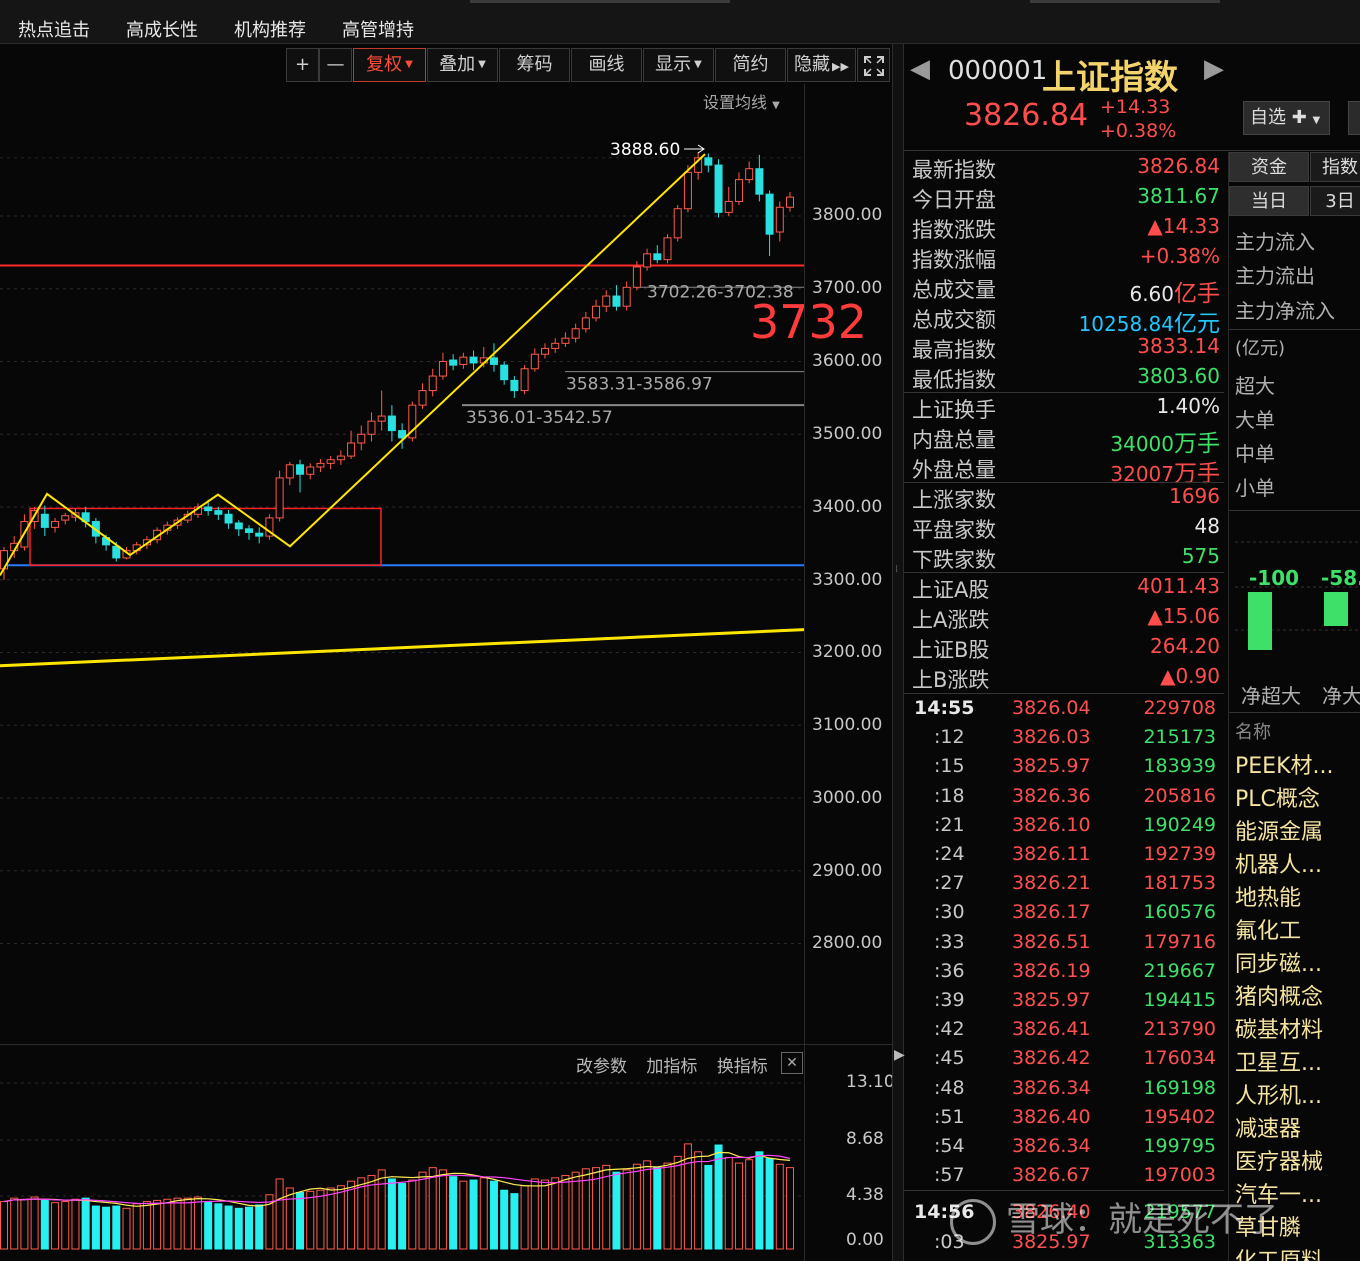 This screenshot has width=1360, height=1261. What do you see at coordinates (1064, 1149) in the screenshot?
I see `tick-row: :54 3826.34 199795` at bounding box center [1064, 1149].